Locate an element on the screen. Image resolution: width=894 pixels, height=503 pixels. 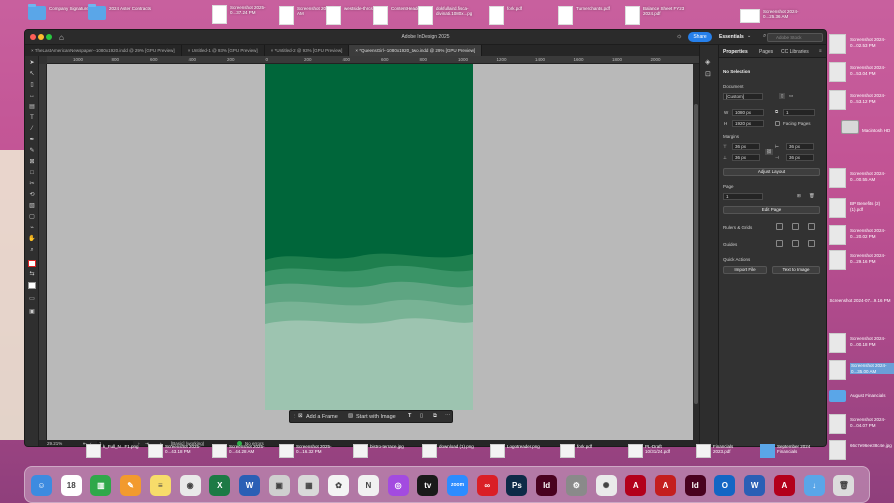
type-tool-icon: T is located at coordinates (32, 118).